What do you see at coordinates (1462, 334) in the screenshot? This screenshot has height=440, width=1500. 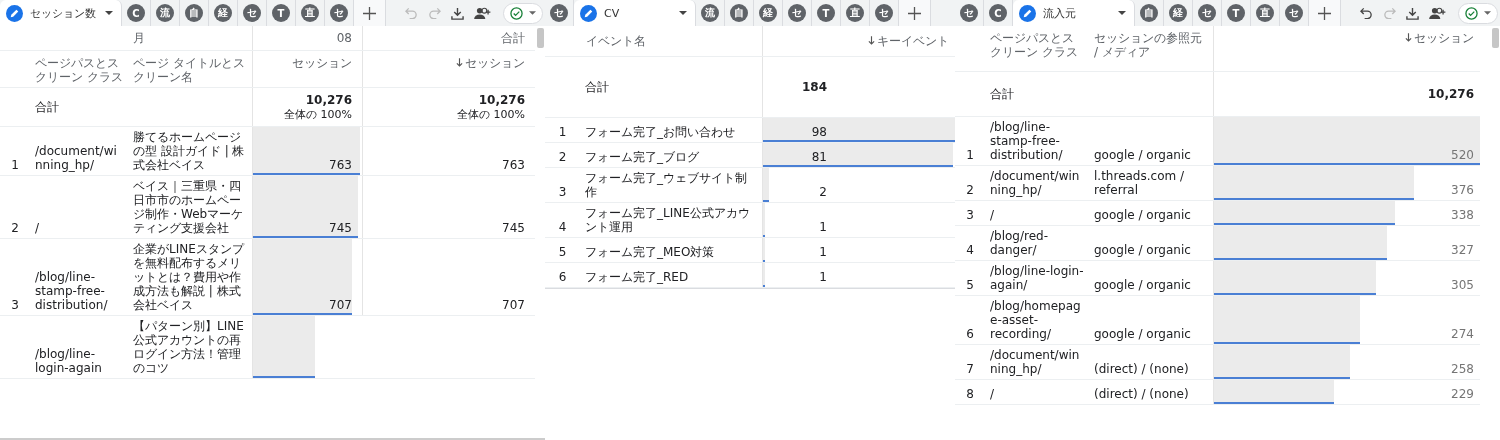 I see `table-cell: 274` at bounding box center [1462, 334].